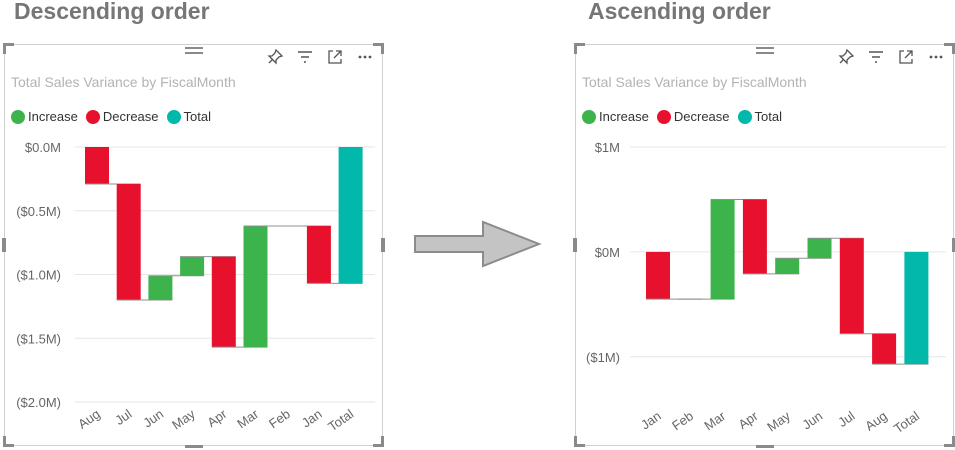  Describe the element at coordinates (679, 12) in the screenshot. I see `ascending-order-heading: Ascending order` at that location.